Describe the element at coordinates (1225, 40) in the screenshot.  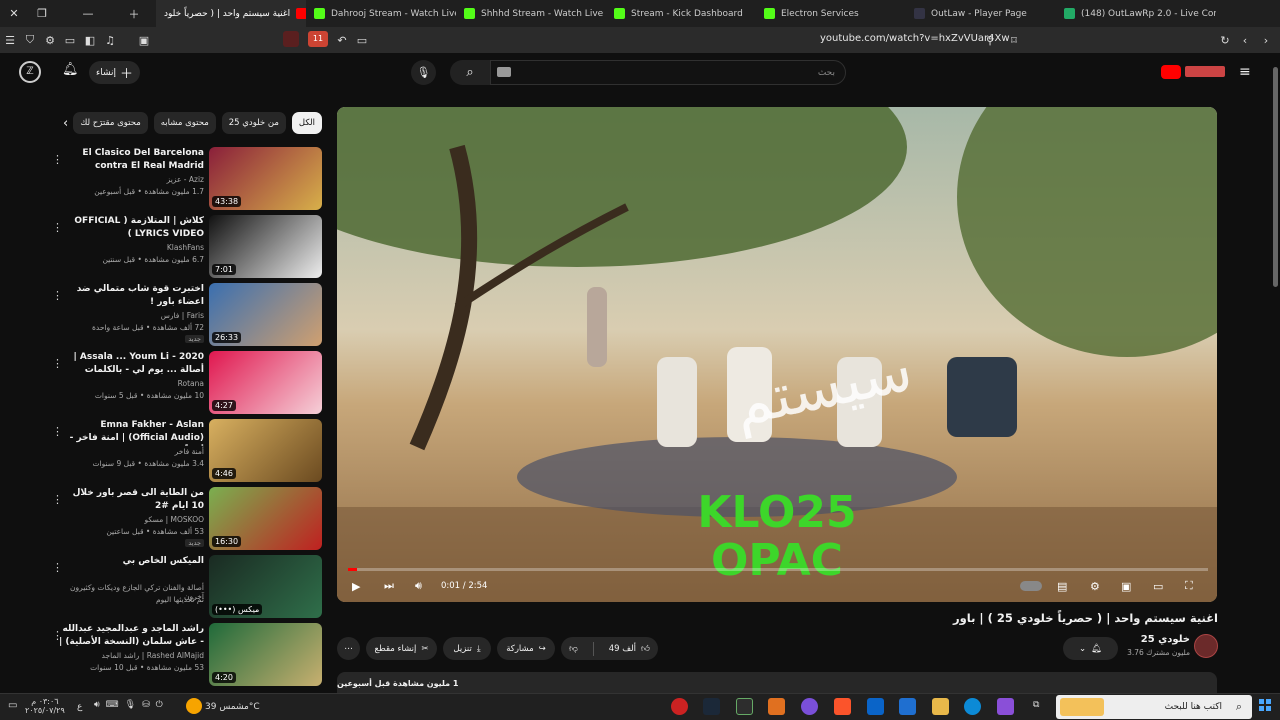
I see `reload-icon: ↻` at that location.